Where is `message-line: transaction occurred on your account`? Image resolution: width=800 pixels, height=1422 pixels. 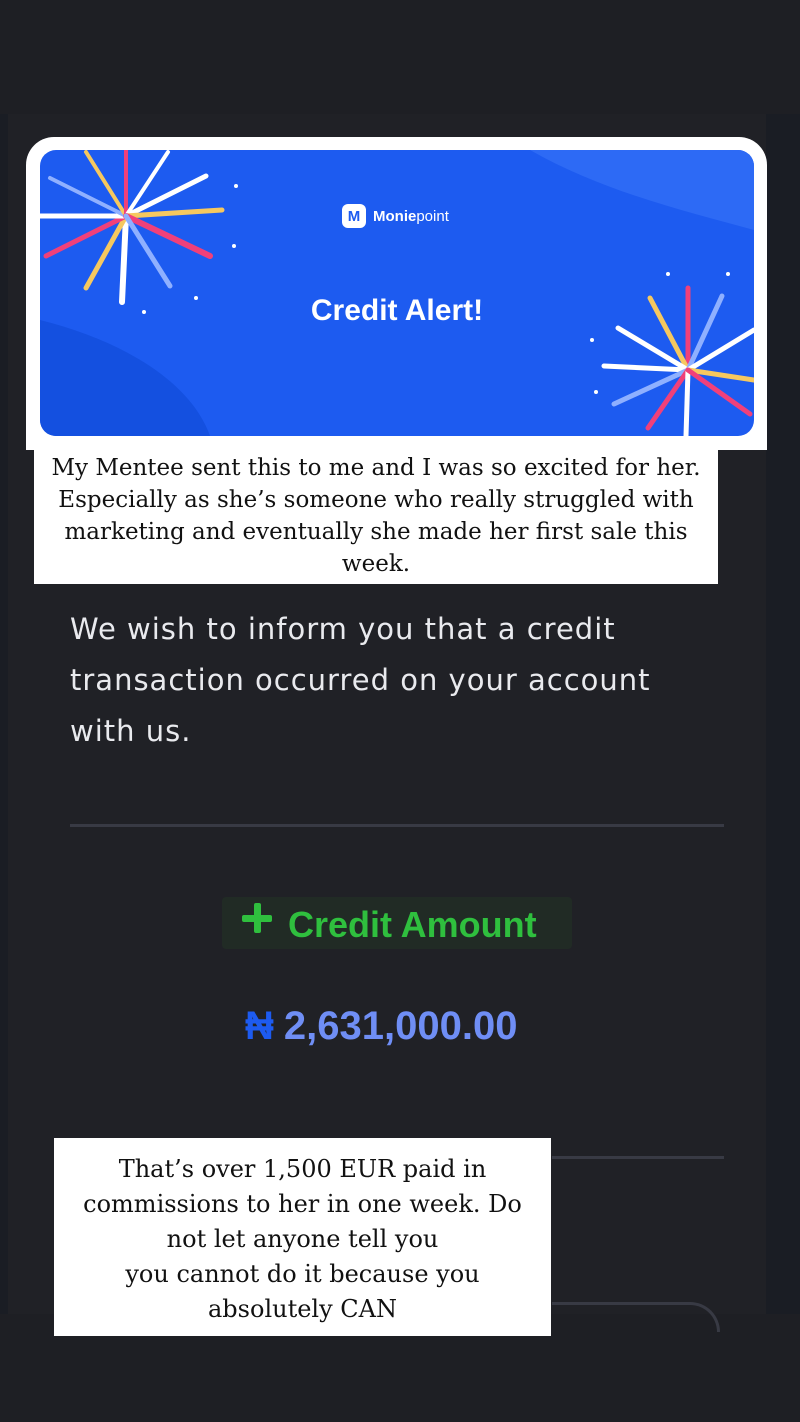
message-line: transaction occurred on your account is located at coordinates (360, 680).